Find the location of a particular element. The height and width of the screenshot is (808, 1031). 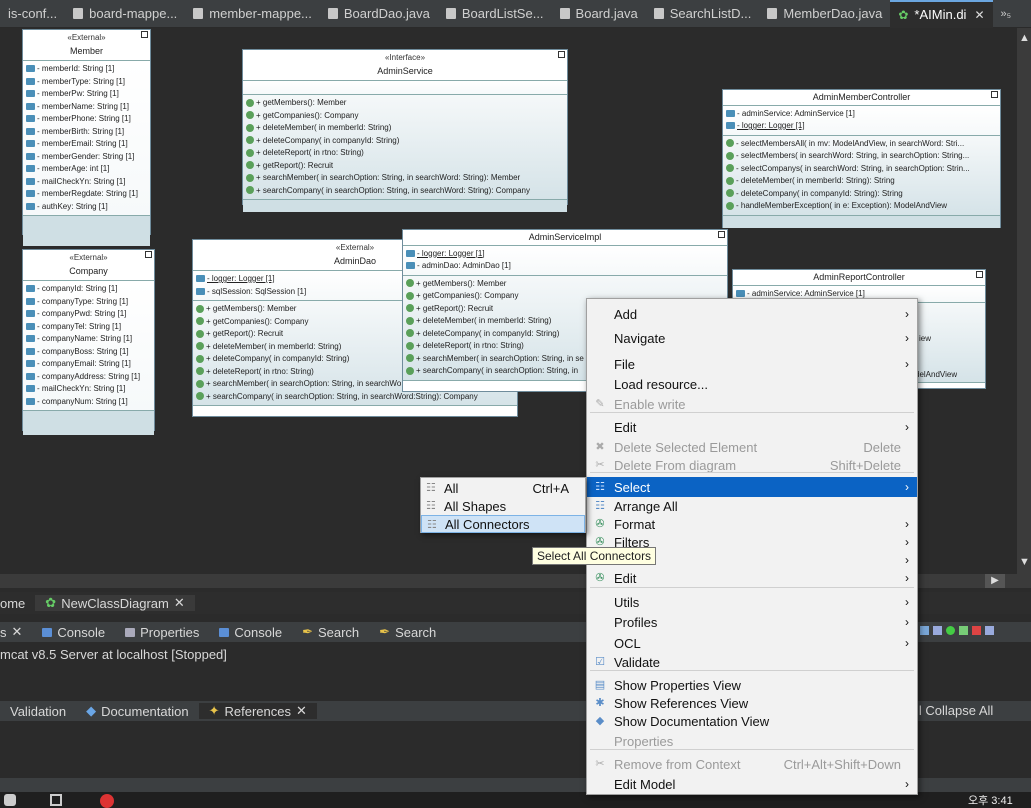

submenu-item-all-shapes: ☷ All Shapes is located at coordinates (503, 506).